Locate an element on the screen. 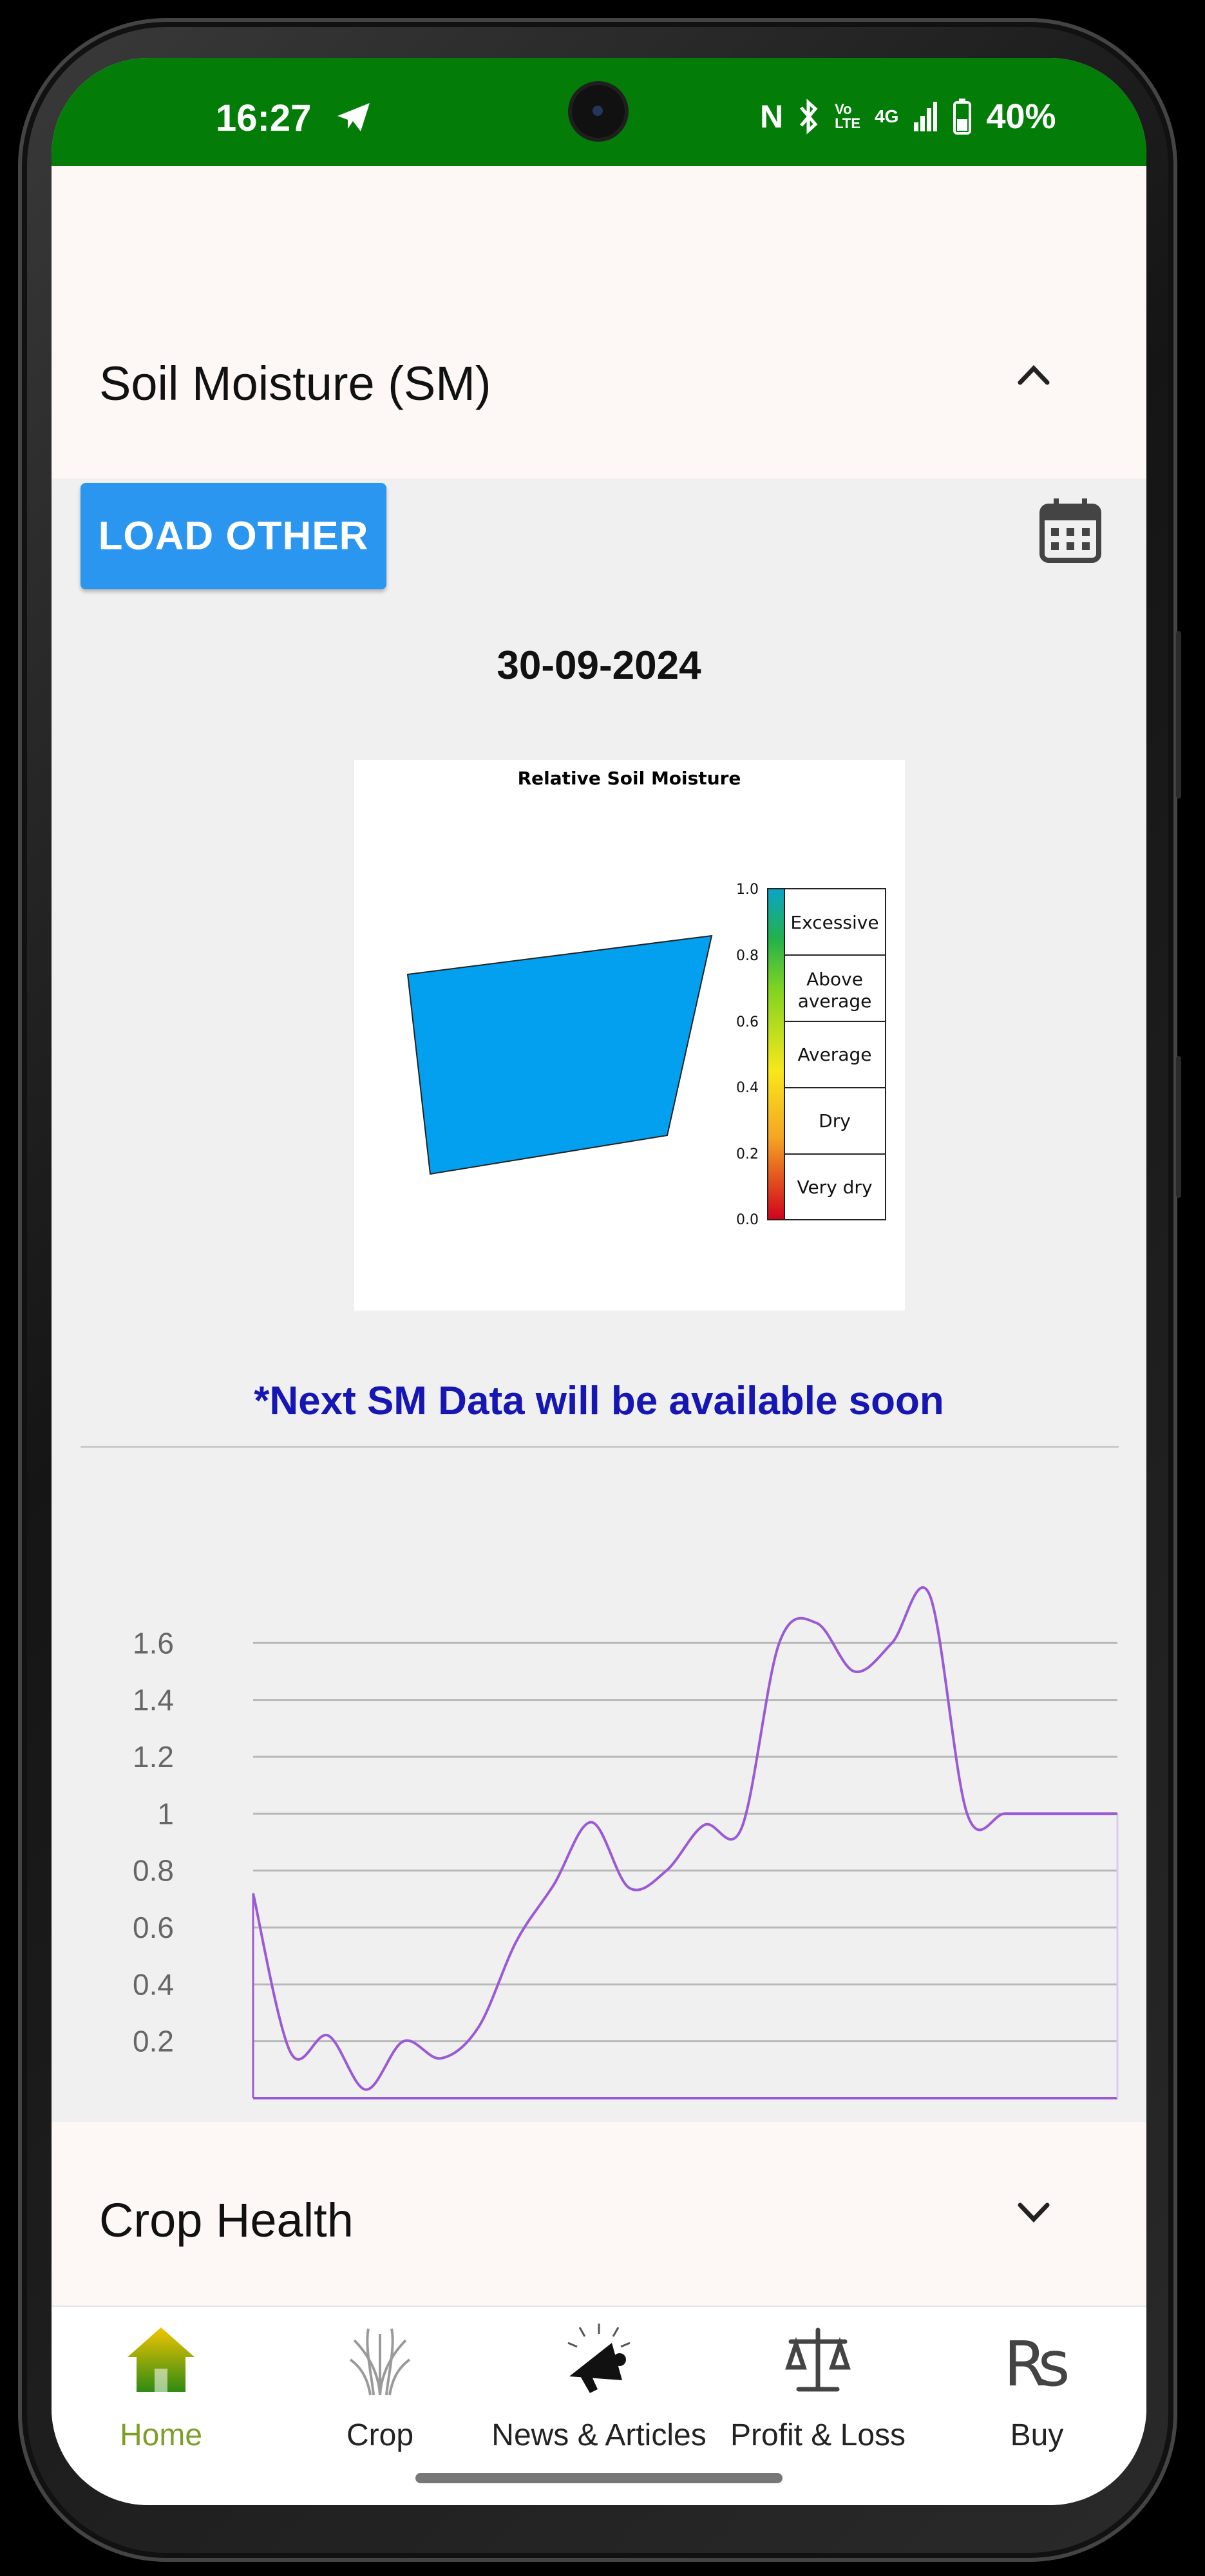 This screenshot has height=2576, width=1205. scale-icon is located at coordinates (818, 2359).